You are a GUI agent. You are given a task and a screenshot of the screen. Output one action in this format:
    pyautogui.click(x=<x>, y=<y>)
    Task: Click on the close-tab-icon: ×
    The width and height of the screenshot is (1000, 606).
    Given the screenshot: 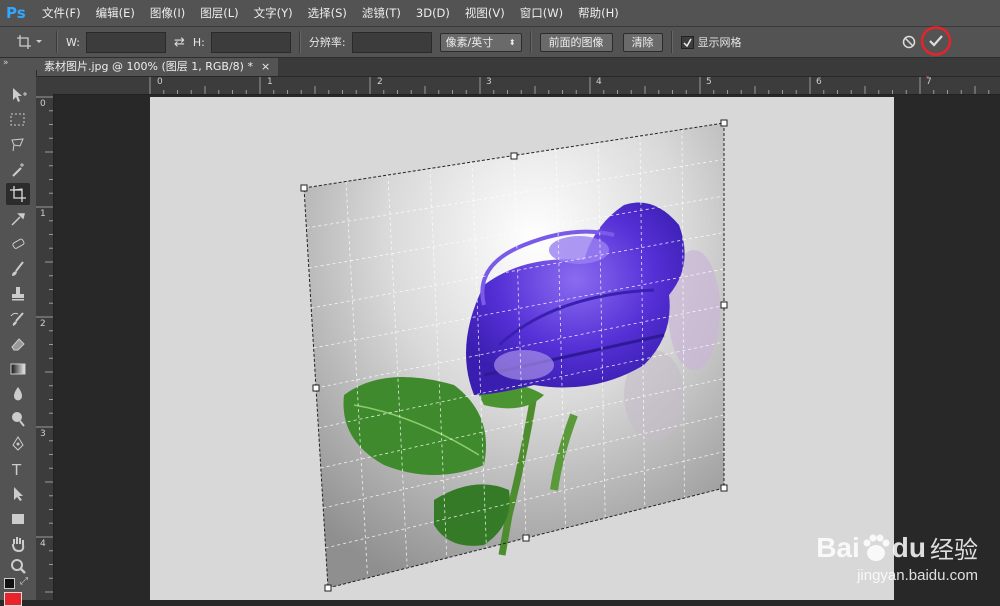 What is the action you would take?
    pyautogui.click(x=265, y=67)
    